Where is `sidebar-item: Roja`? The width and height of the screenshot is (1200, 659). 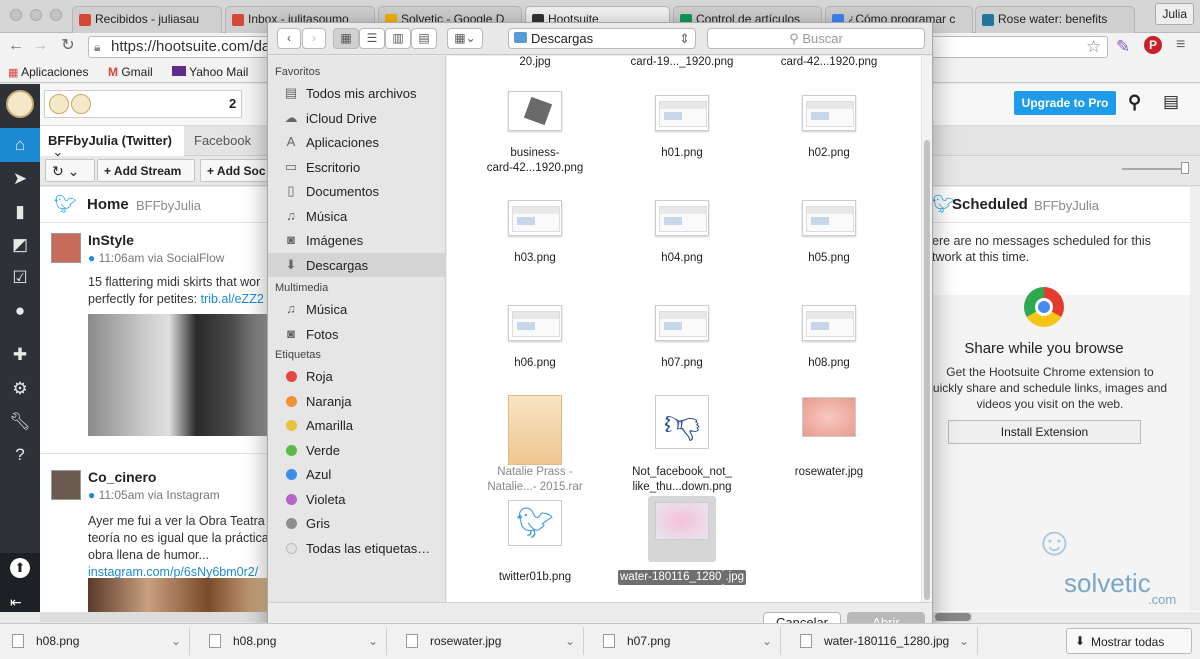
sidebar-item: Roja is located at coordinates (357, 376).